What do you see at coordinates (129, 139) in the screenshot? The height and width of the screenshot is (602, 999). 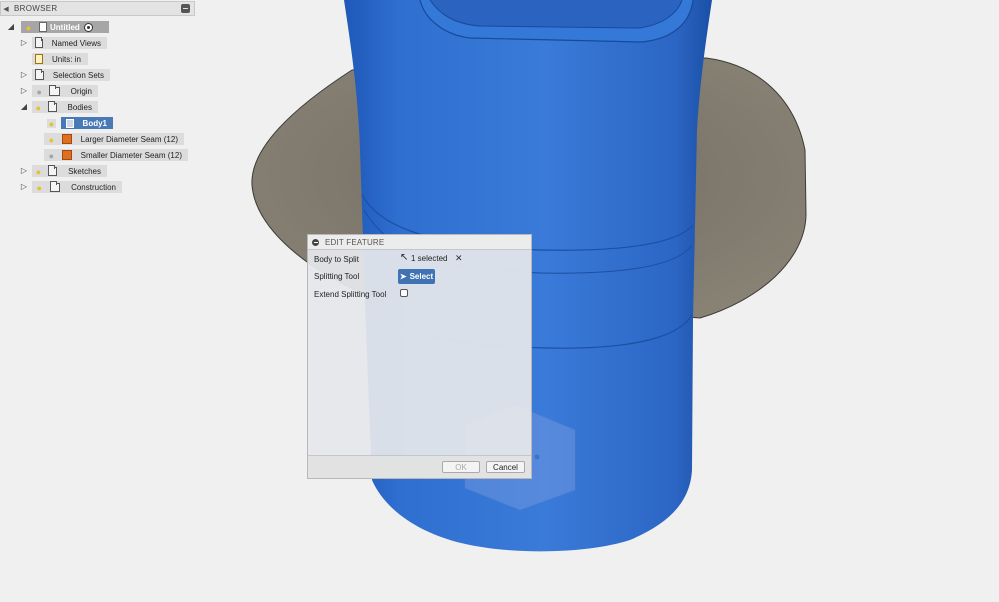 I see `tree-node-label: Larger Diameter Seam (12)` at bounding box center [129, 139].